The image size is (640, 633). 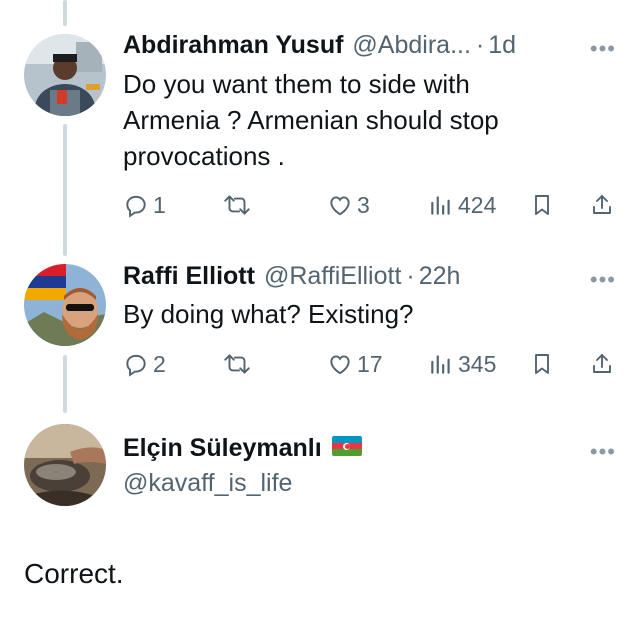 I want to click on view-count: 345, so click(x=477, y=363).